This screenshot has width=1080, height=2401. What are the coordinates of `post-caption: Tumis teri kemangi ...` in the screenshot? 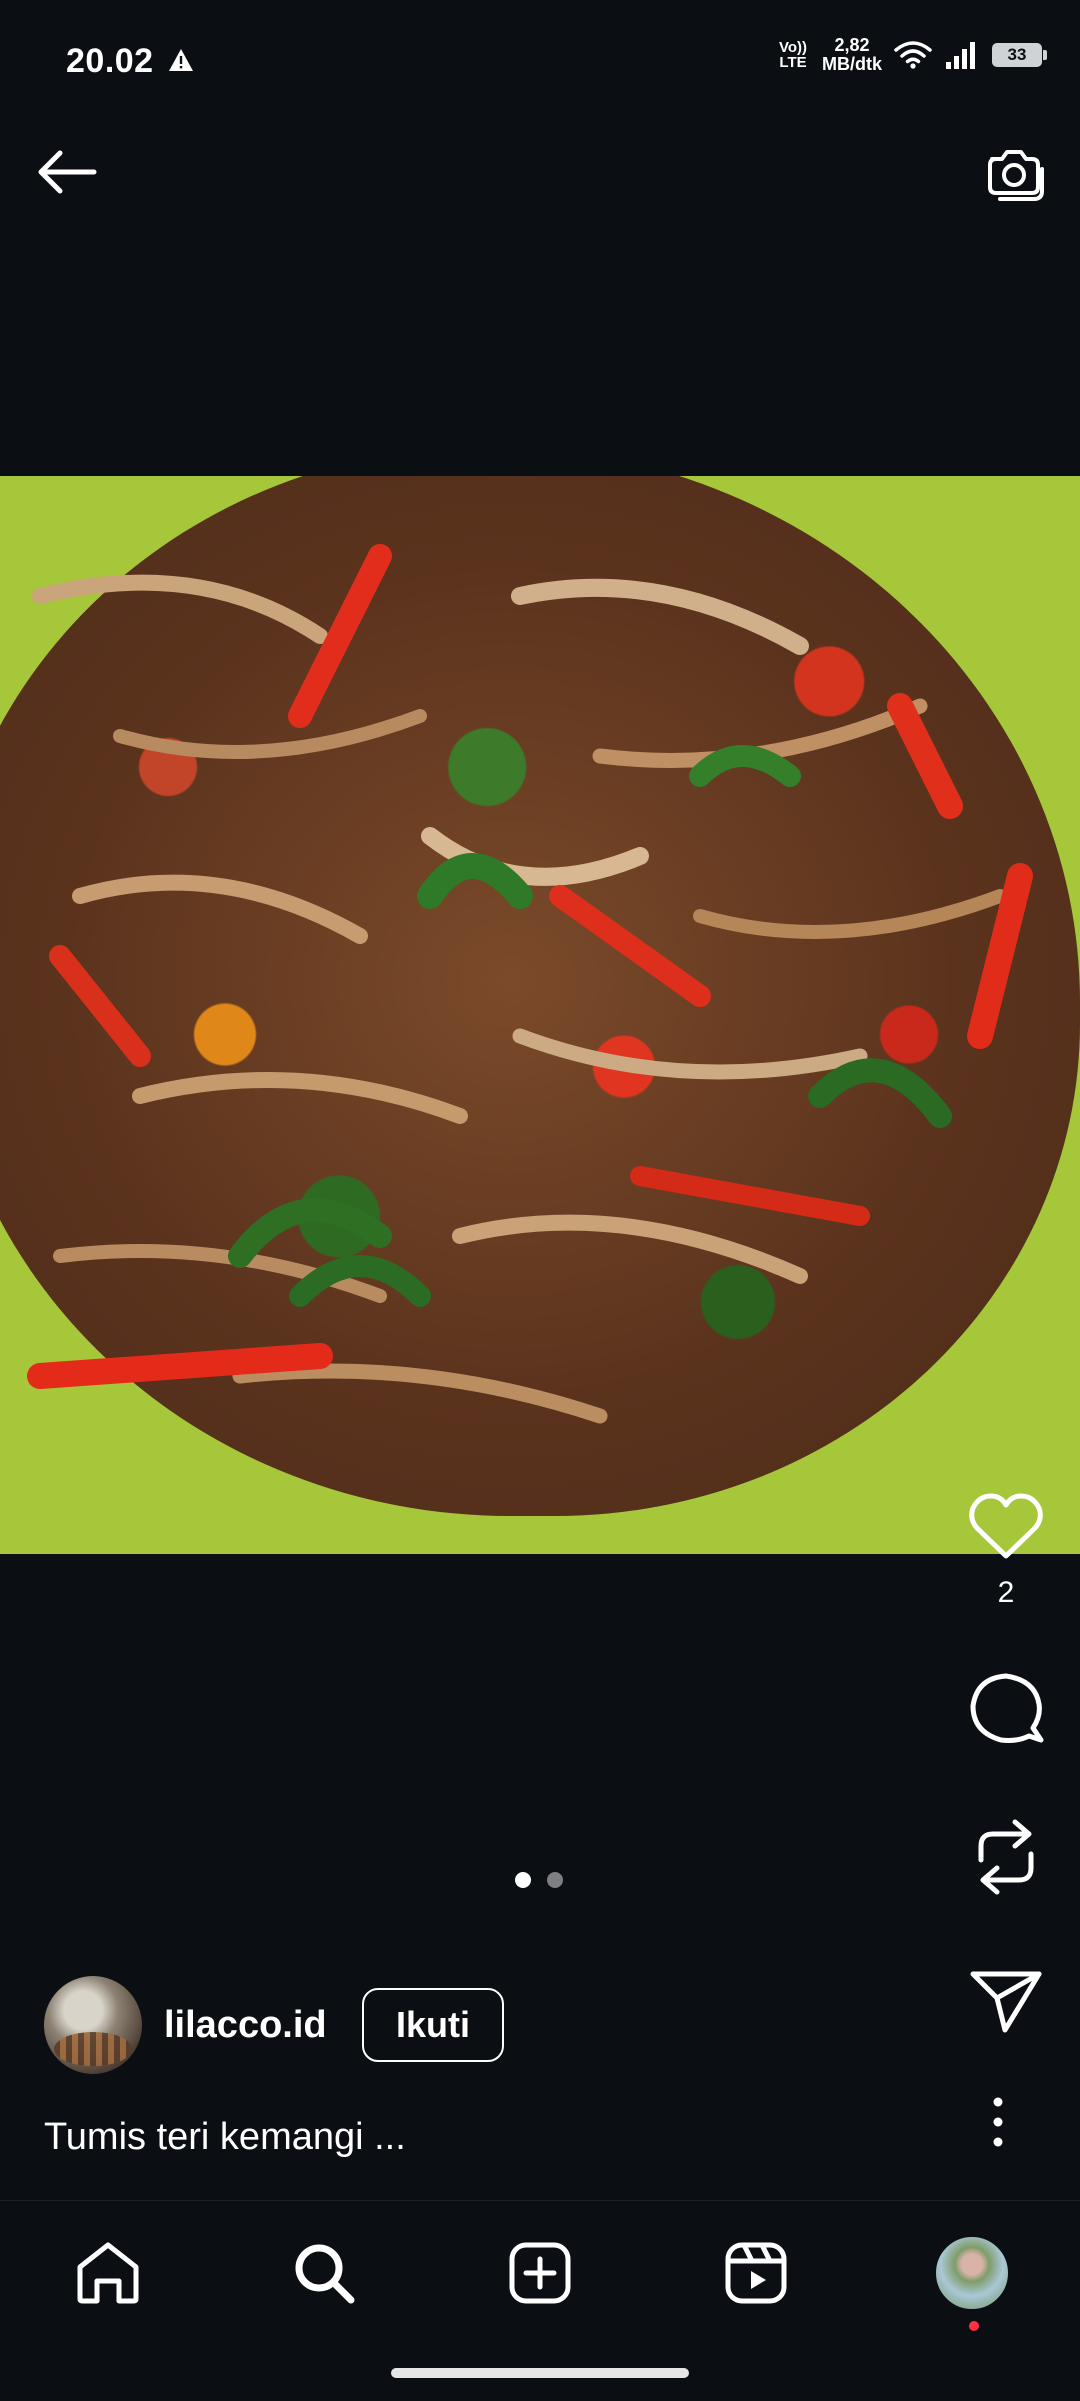 It's located at (225, 2137).